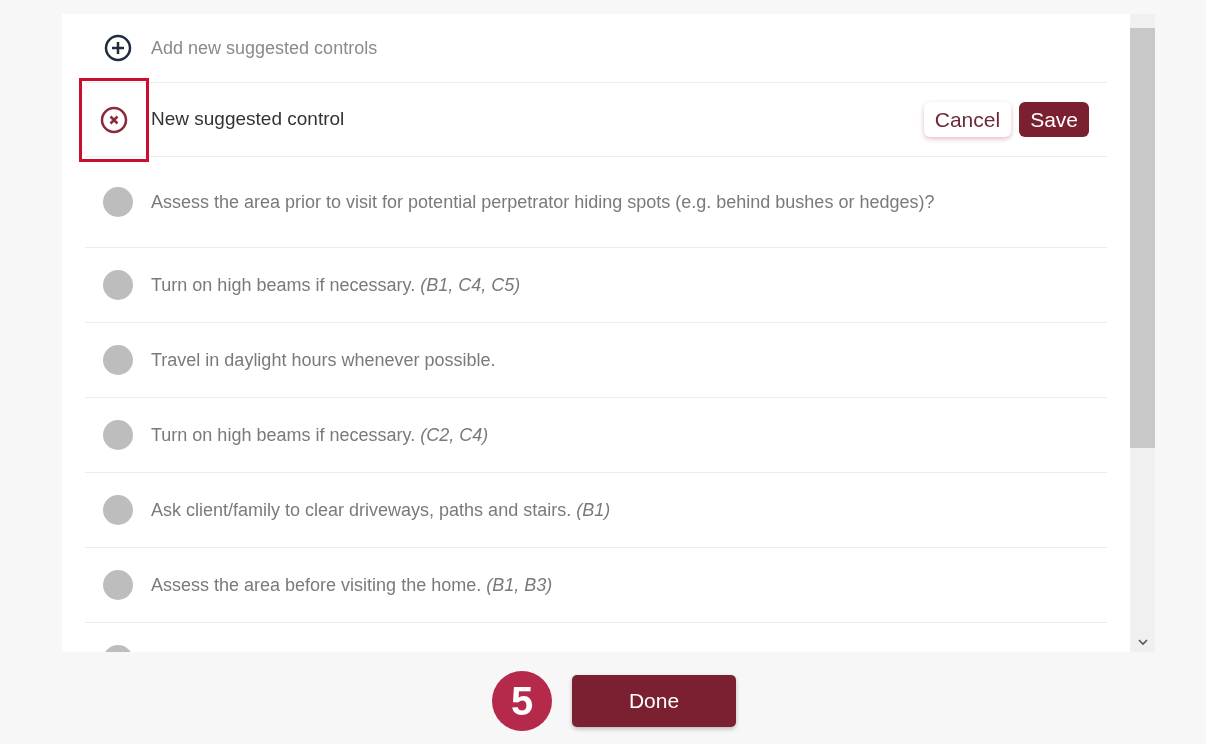 The width and height of the screenshot is (1206, 744). I want to click on step-badge: 5, so click(522, 701).